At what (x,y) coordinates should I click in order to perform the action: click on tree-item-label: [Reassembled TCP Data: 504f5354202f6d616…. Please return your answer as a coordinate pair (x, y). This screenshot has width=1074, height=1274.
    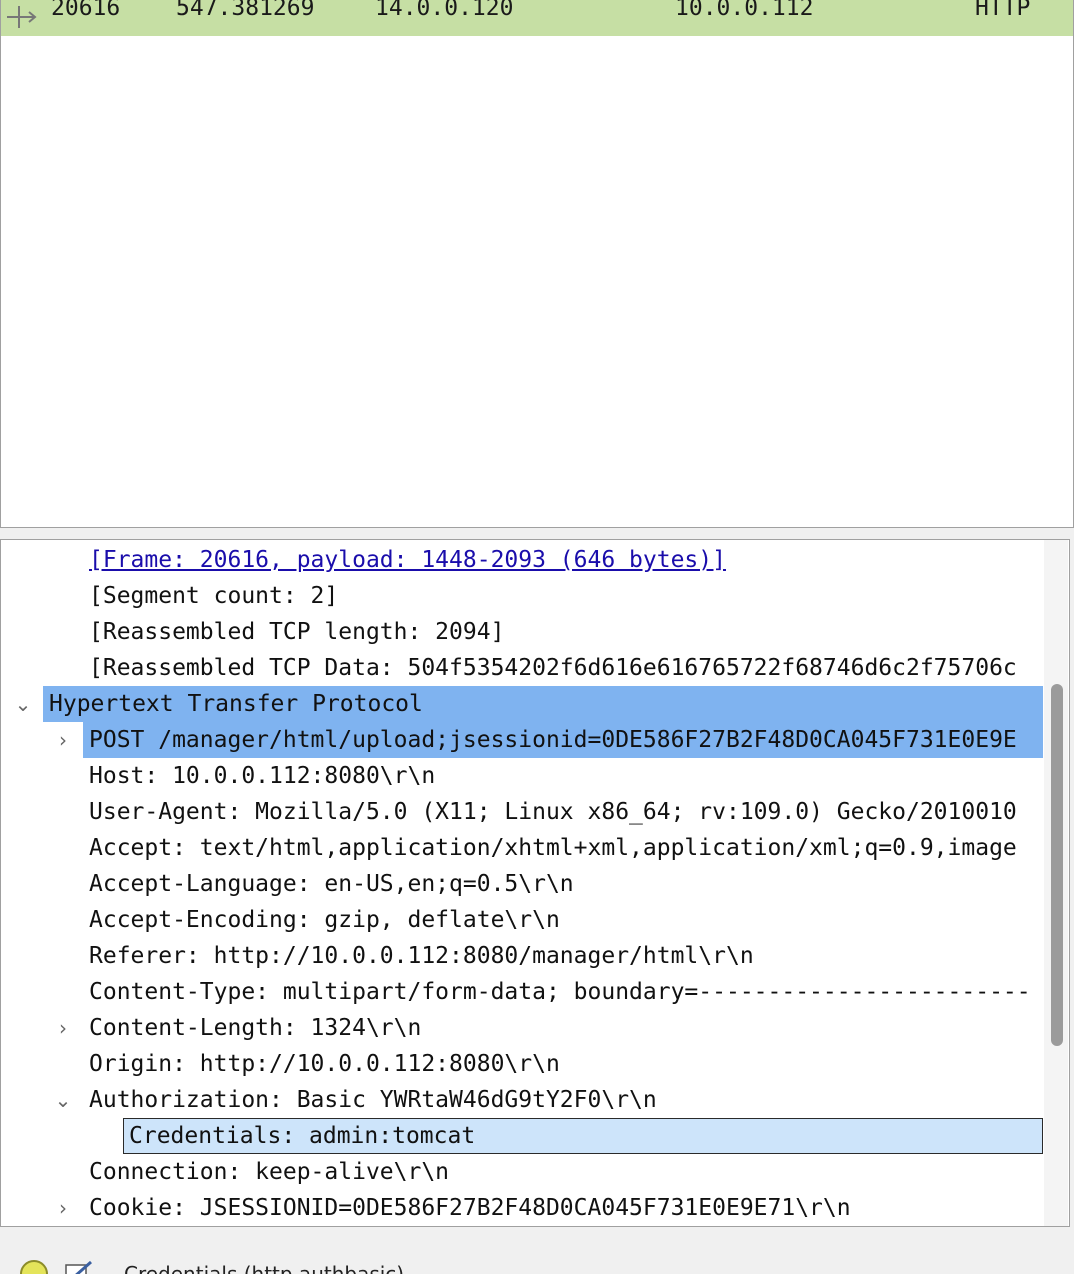
    Looking at the image, I should click on (553, 668).